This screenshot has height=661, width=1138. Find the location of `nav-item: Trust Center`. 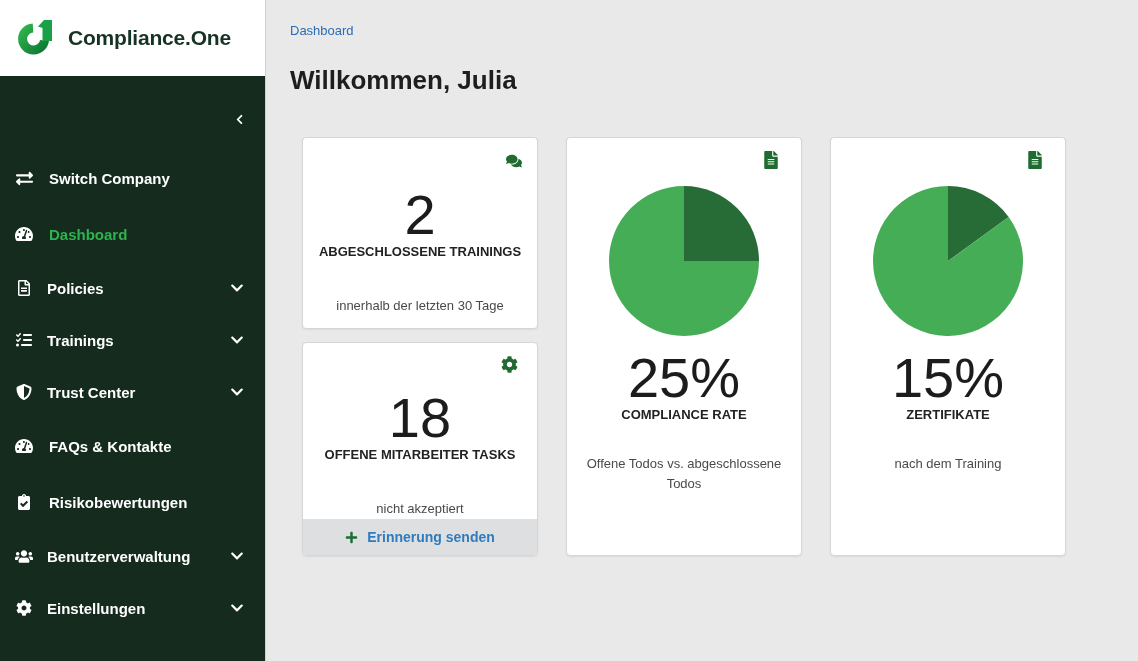

nav-item: Trust Center is located at coordinates (132, 392).